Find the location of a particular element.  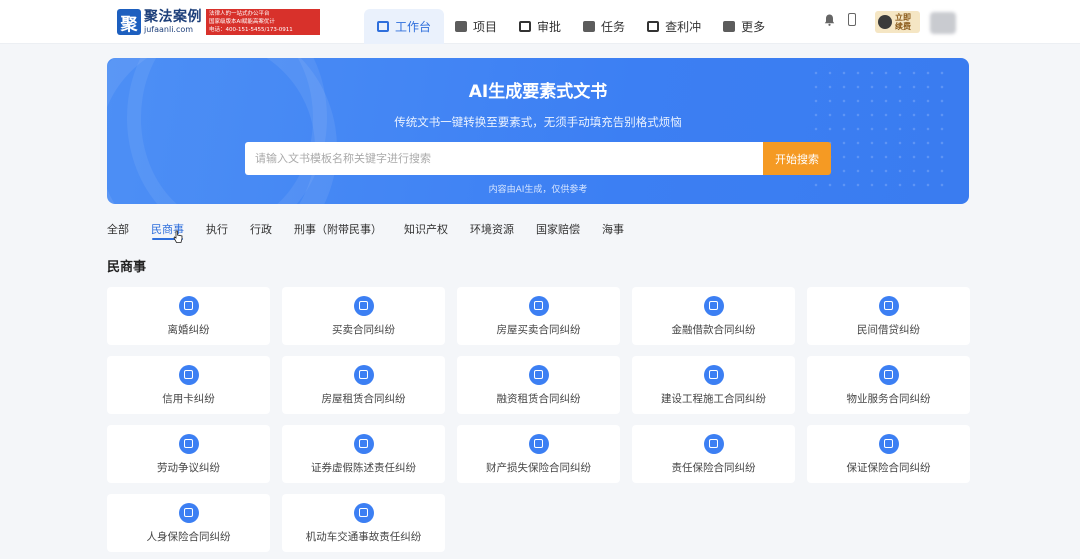

tab-2: 执行 is located at coordinates (217, 232).